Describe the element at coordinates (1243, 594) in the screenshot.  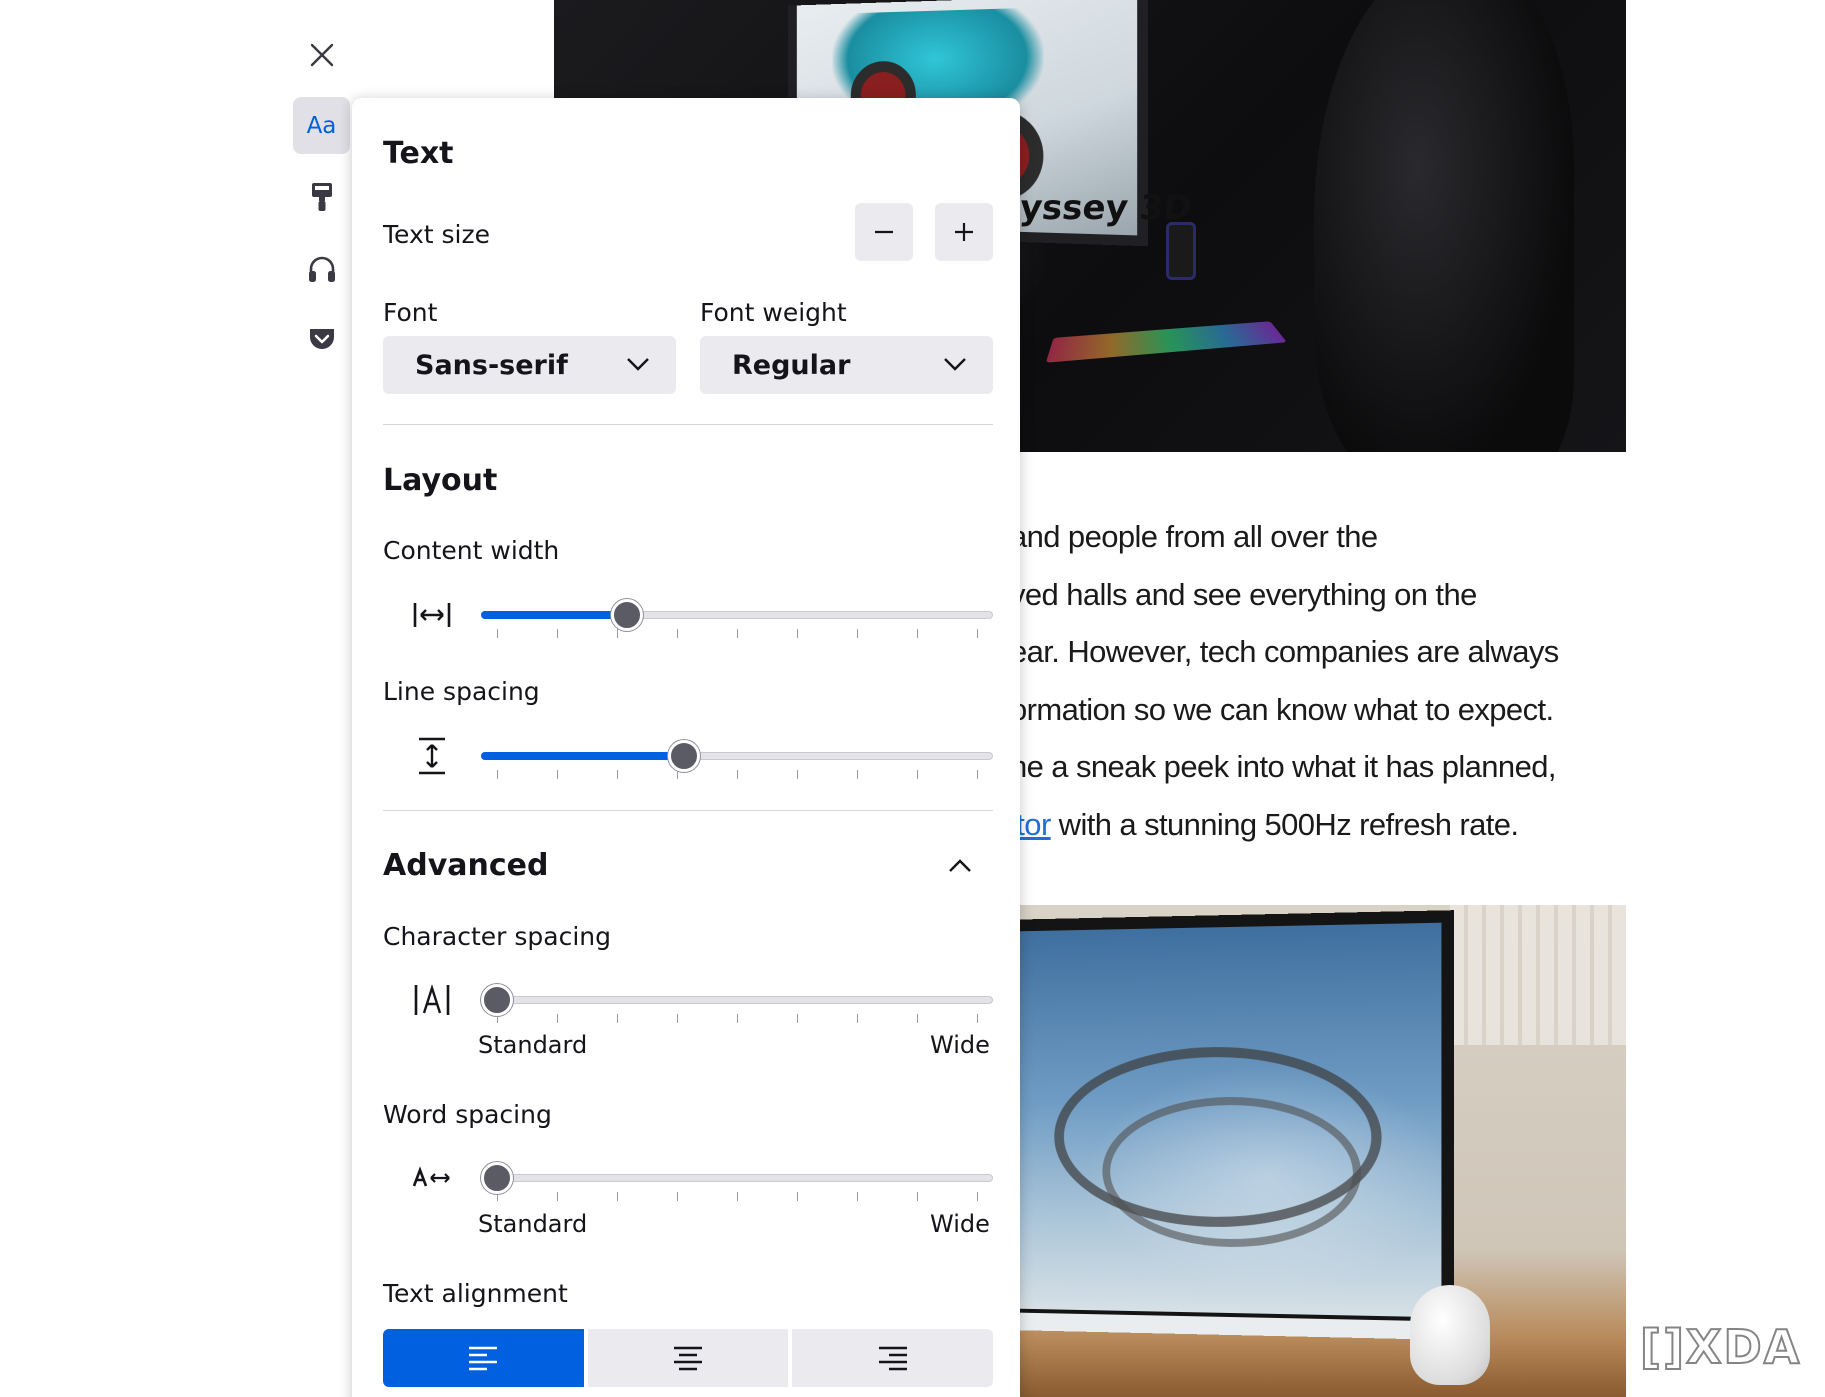
I see `article-line: ved halls and see everything on the` at that location.